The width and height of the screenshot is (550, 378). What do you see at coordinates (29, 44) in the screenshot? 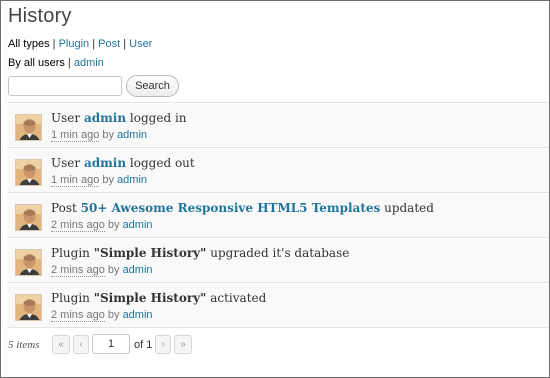
I see `filter-all-types: All types` at bounding box center [29, 44].